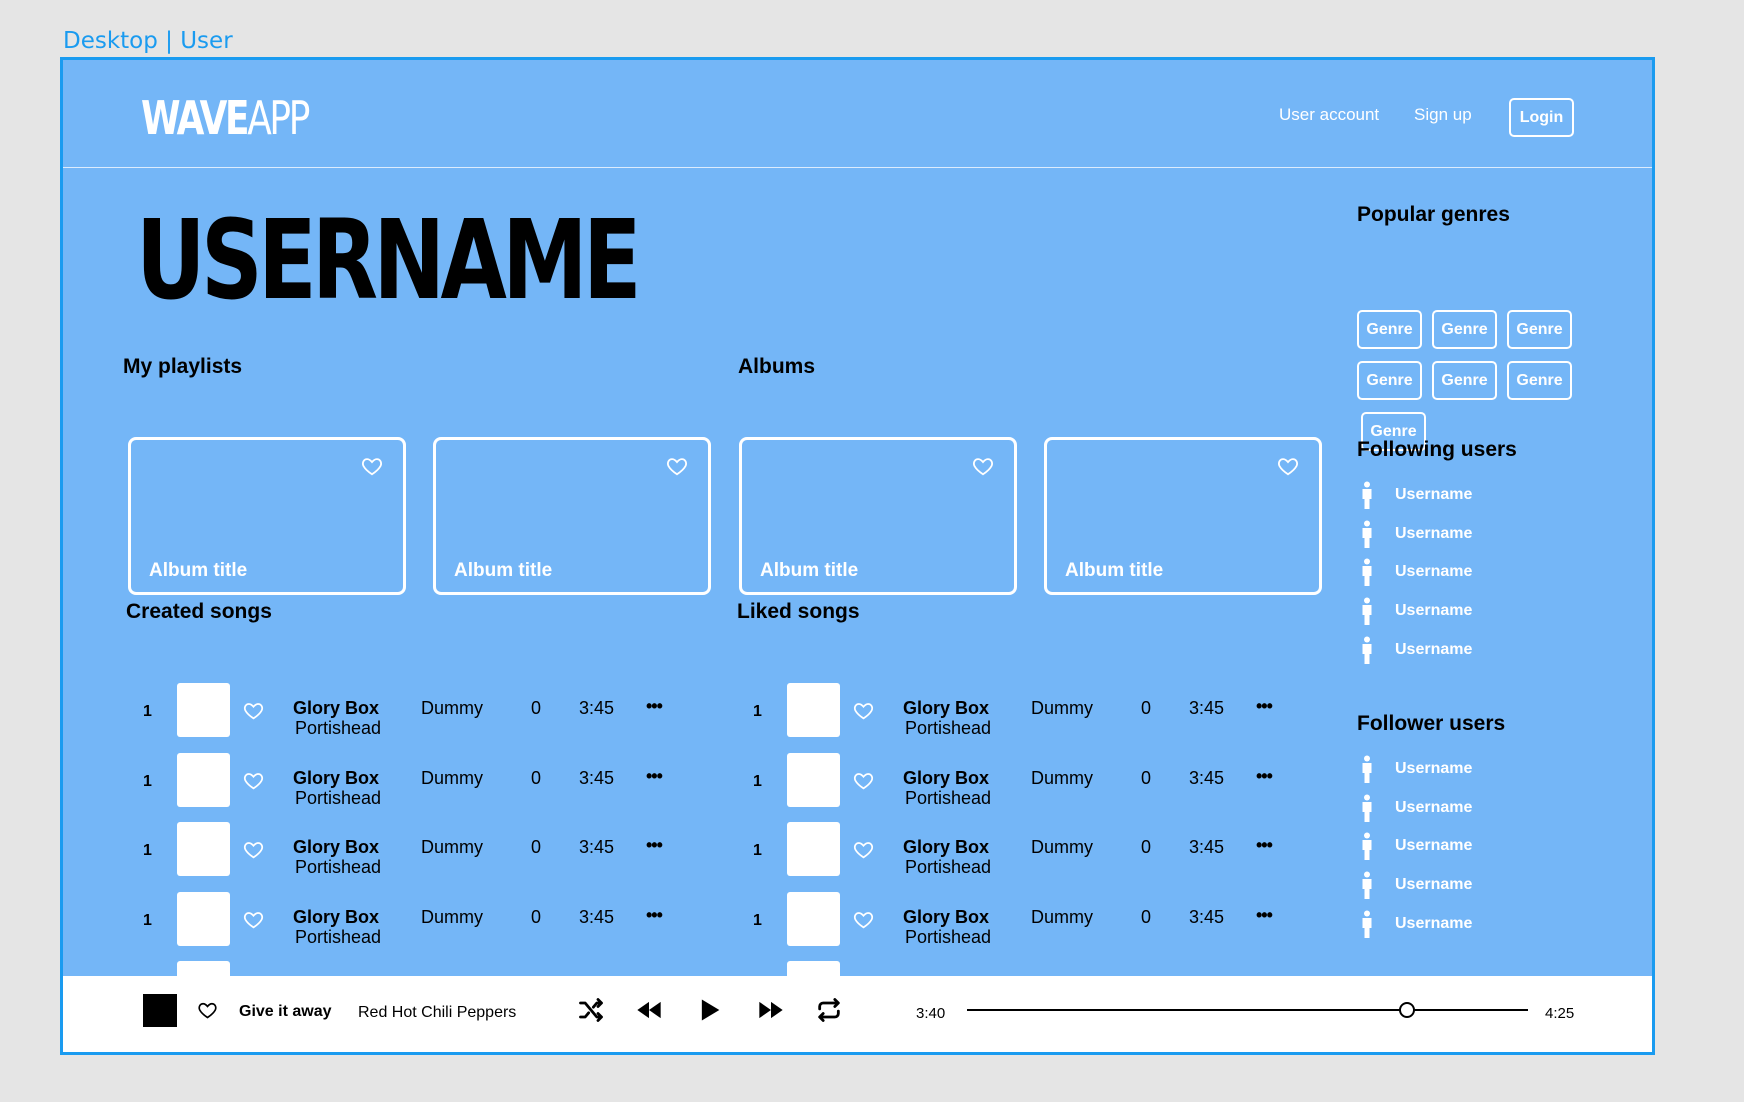  What do you see at coordinates (829, 1010) in the screenshot?
I see `repeat-icon` at bounding box center [829, 1010].